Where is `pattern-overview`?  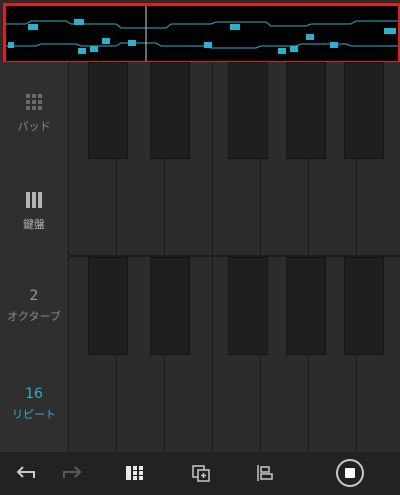 pattern-overview is located at coordinates (200, 32).